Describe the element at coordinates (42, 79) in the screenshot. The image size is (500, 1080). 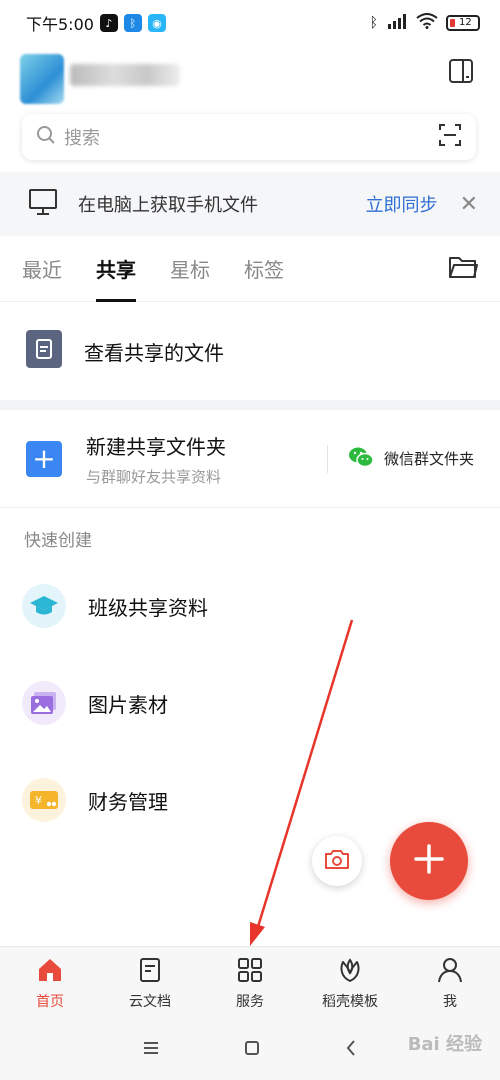
I see `avatar` at that location.